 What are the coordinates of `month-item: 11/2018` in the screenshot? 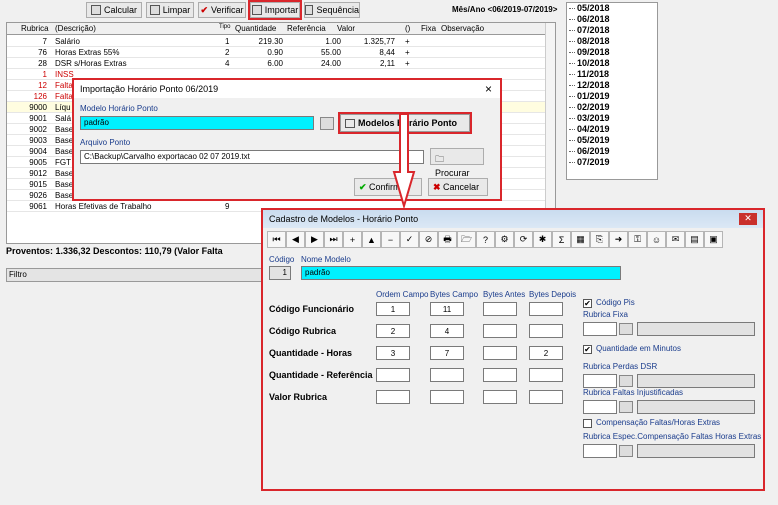 It's located at (612, 74).